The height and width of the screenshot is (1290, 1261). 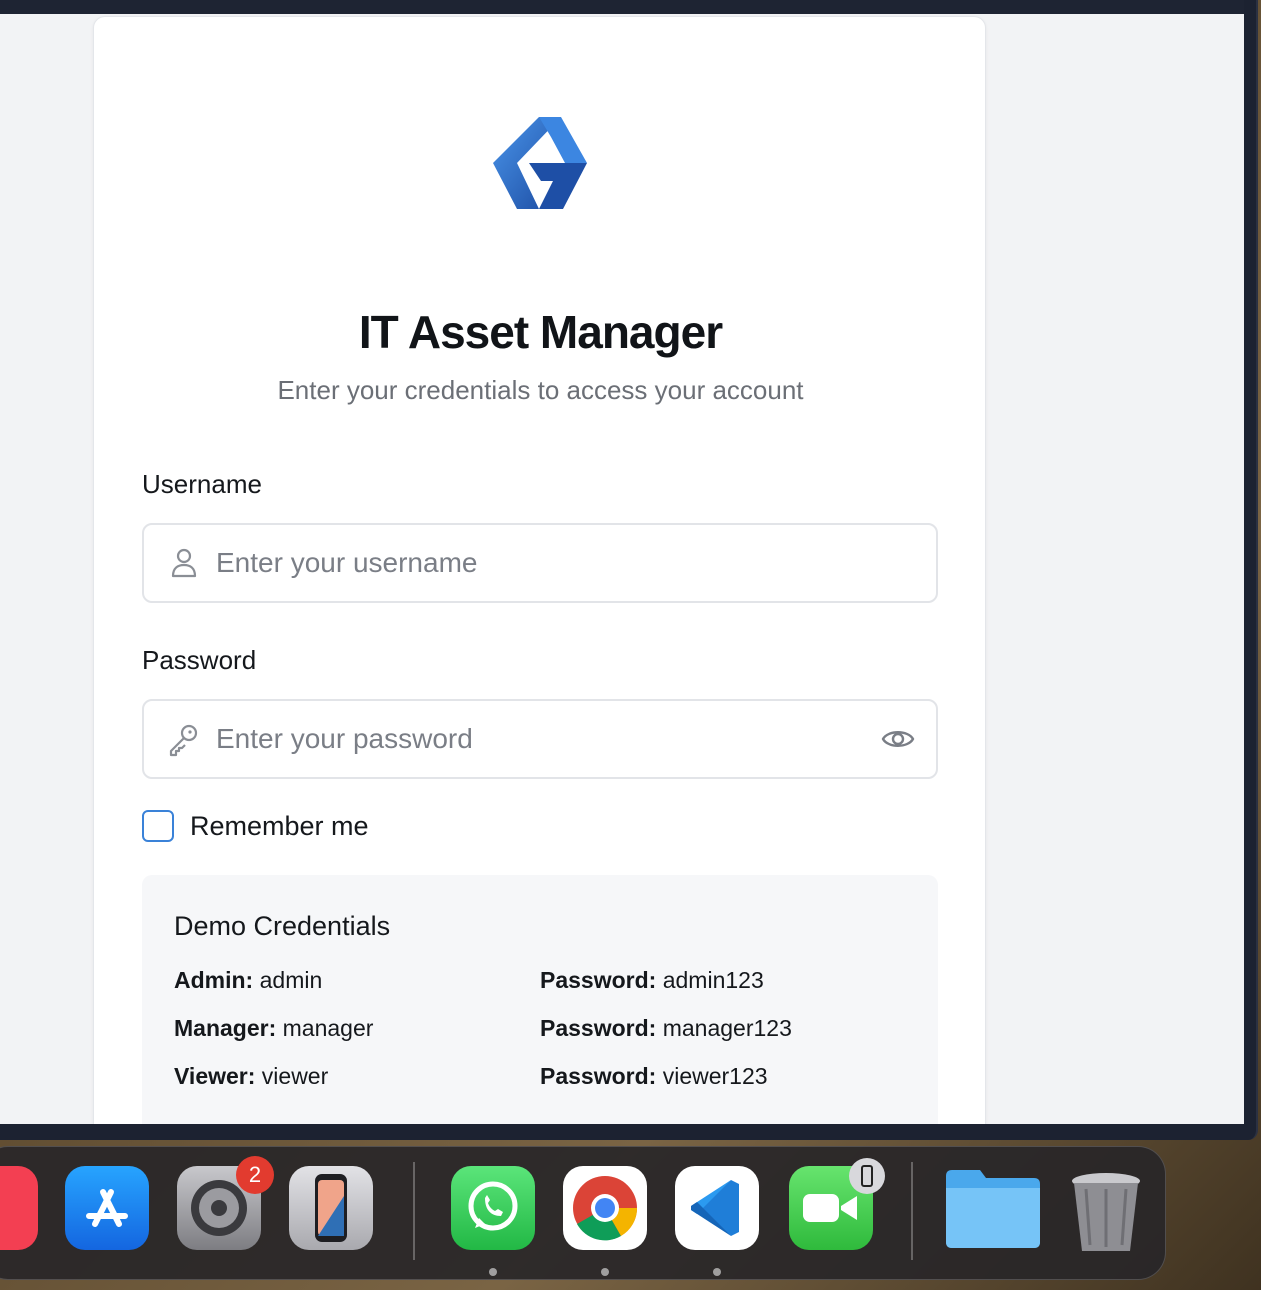 I want to click on demo-manager-password: Password: manager123, so click(x=666, y=1028).